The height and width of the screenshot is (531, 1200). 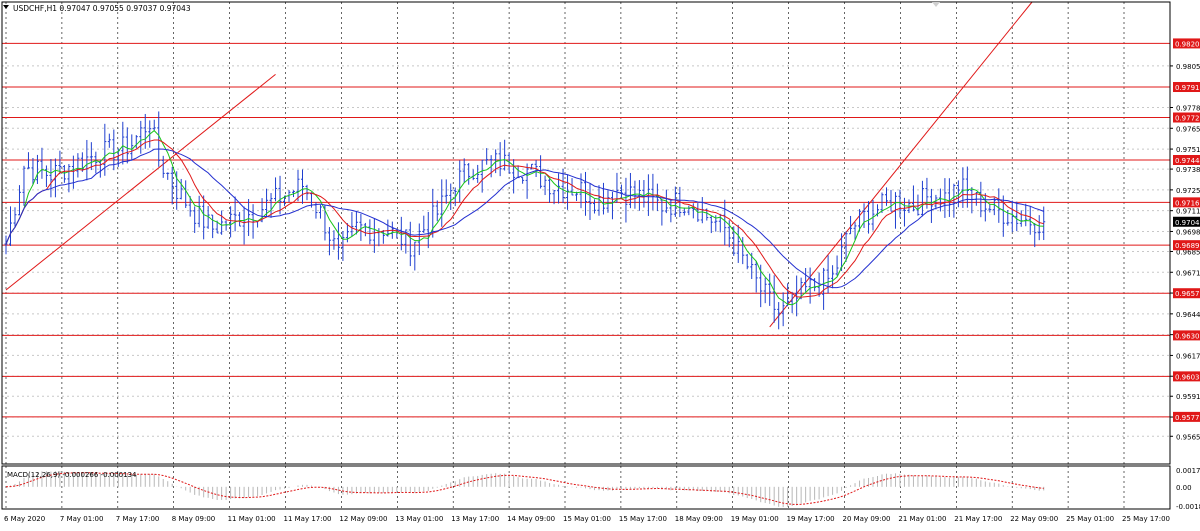 What do you see at coordinates (936, 4) in the screenshot?
I see `scroll-indicator-icon` at bounding box center [936, 4].